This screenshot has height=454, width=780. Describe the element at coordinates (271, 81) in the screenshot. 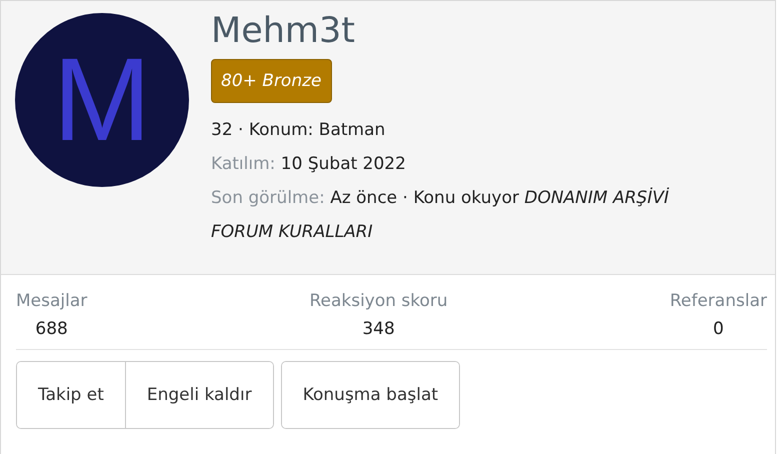

I see `rank-badge: 80+ Bronze` at that location.